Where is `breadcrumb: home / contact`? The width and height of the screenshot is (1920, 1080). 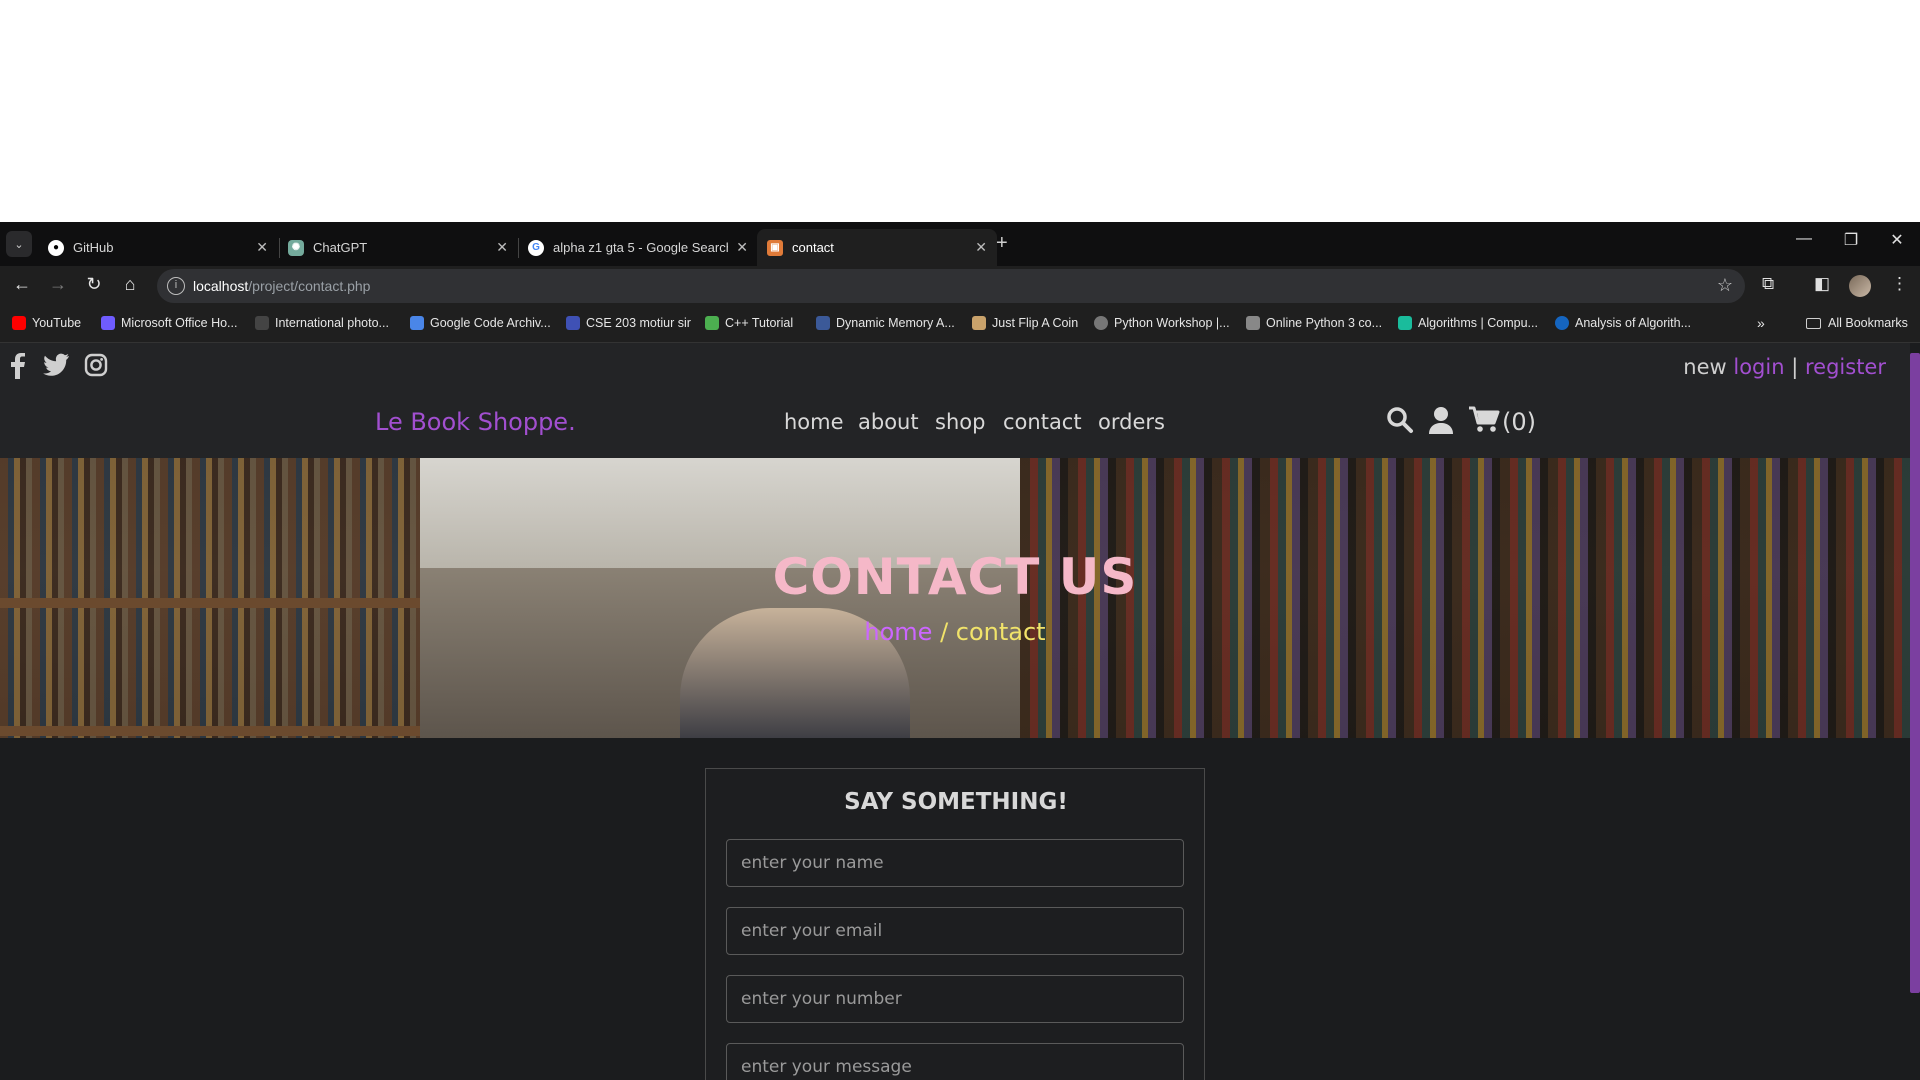 breadcrumb: home / contact is located at coordinates (955, 632).